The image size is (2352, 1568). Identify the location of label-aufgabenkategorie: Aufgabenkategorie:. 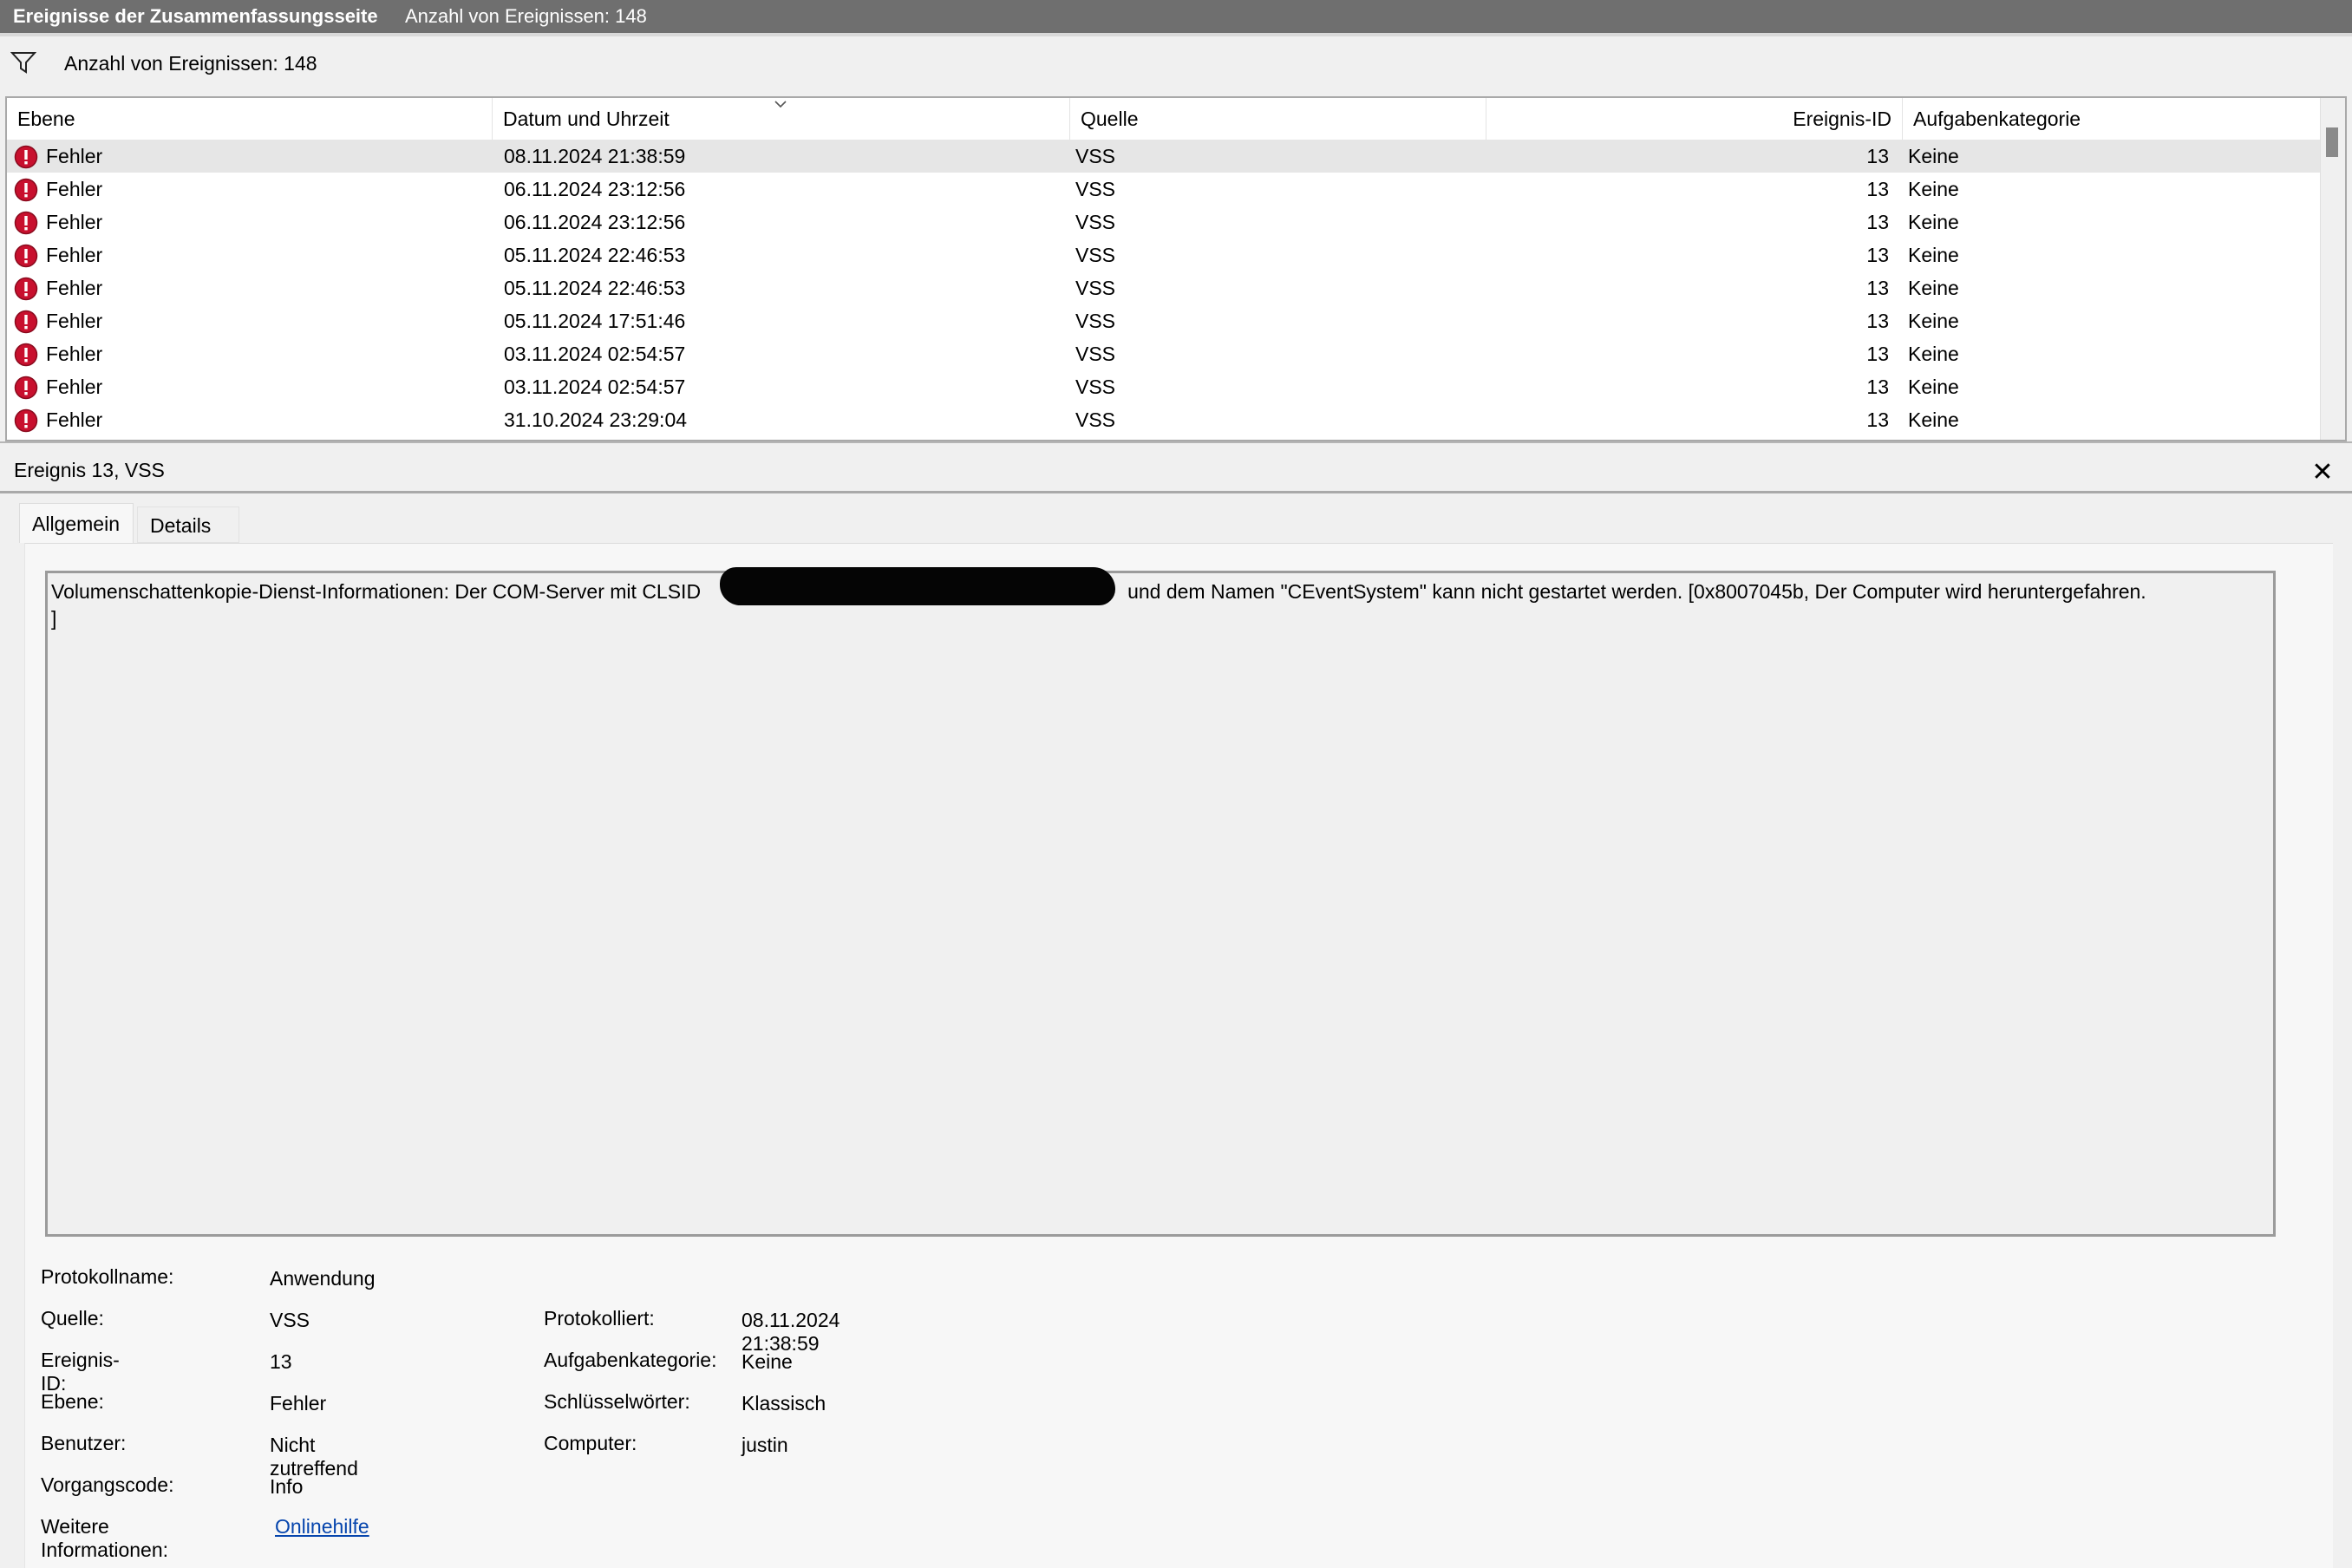
(631, 1360).